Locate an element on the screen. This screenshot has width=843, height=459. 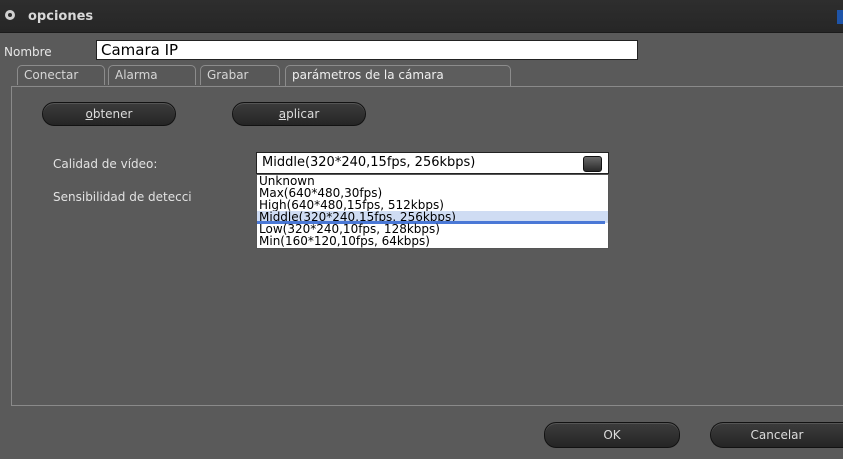
video-quality-value: Middle(320*240,15fps, 256kbps) is located at coordinates (369, 162).